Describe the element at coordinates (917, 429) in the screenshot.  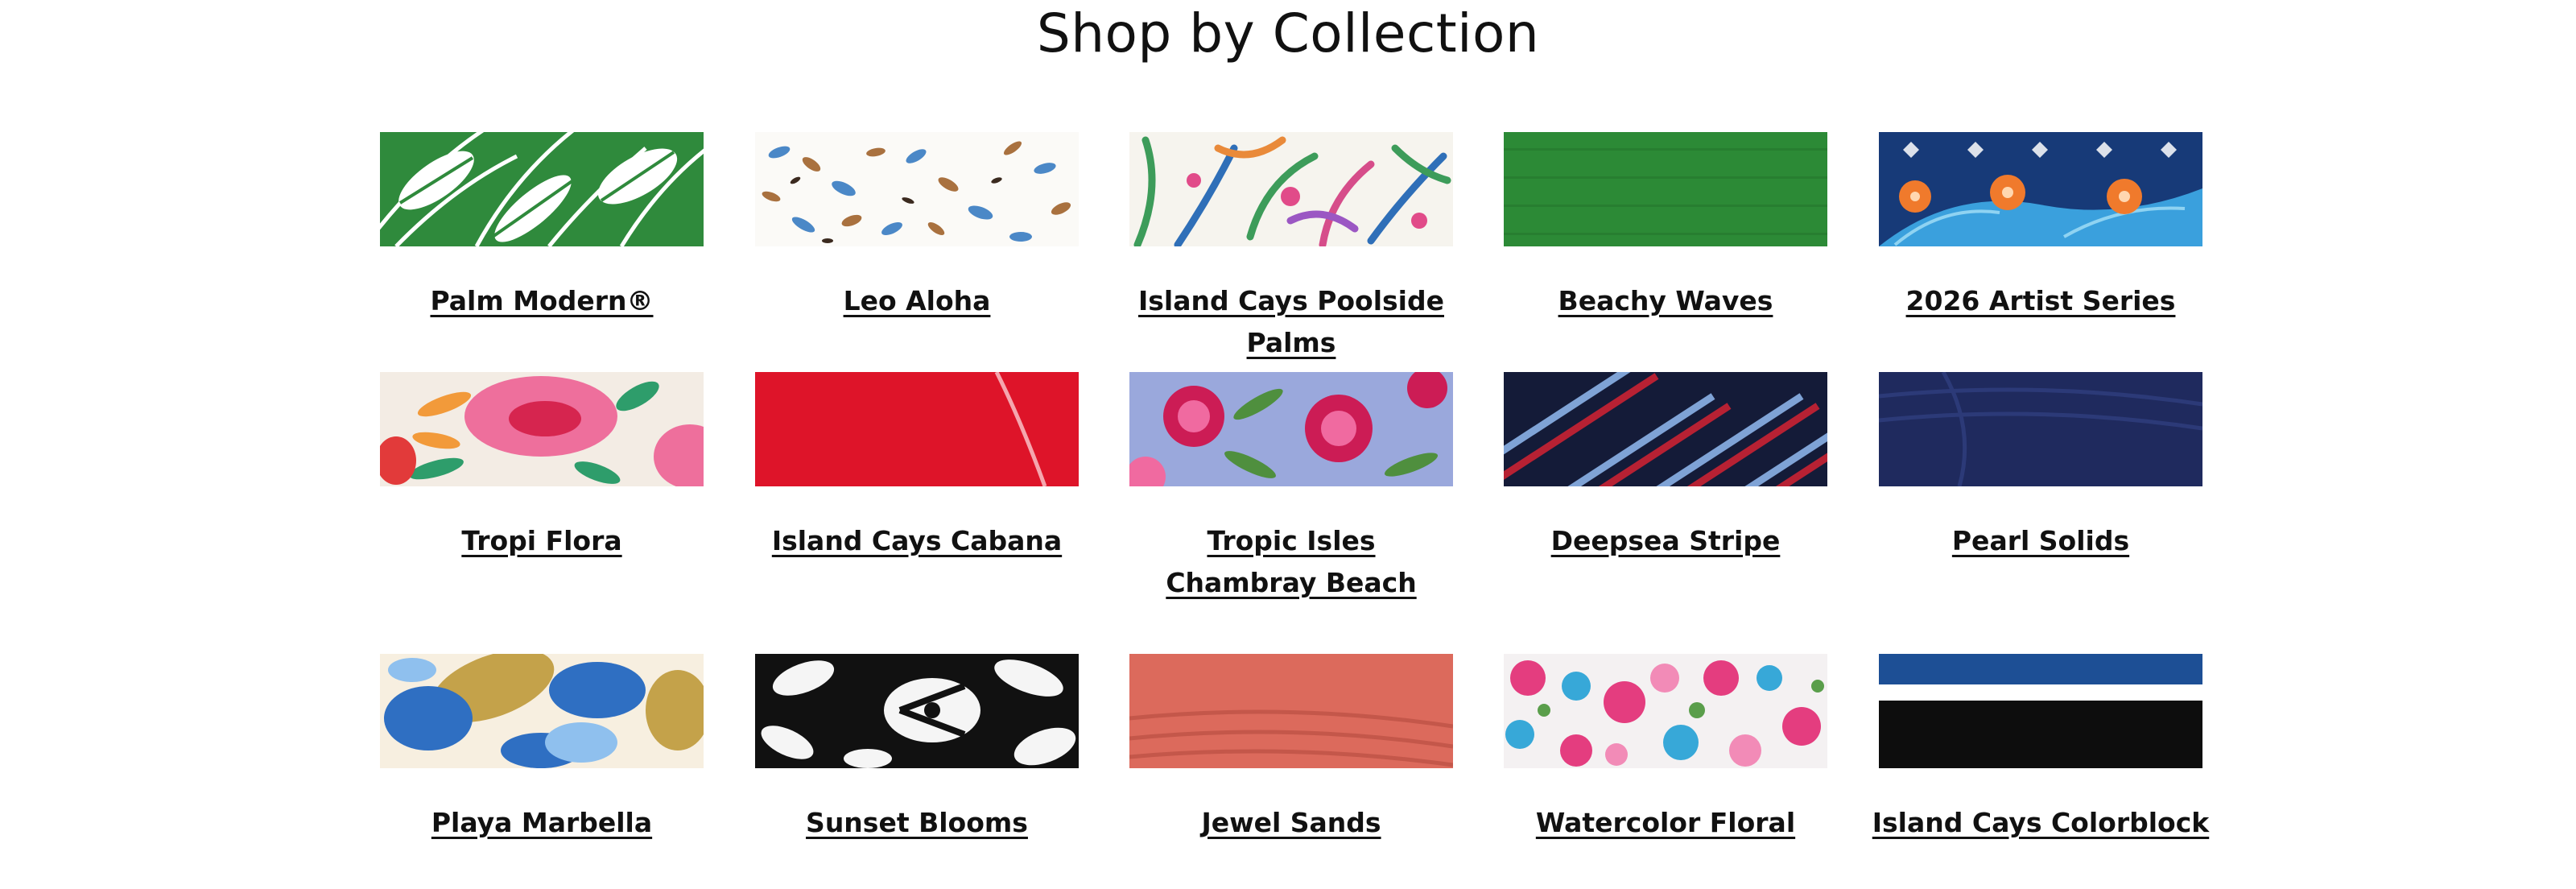
I see `swatch-solid-red` at that location.